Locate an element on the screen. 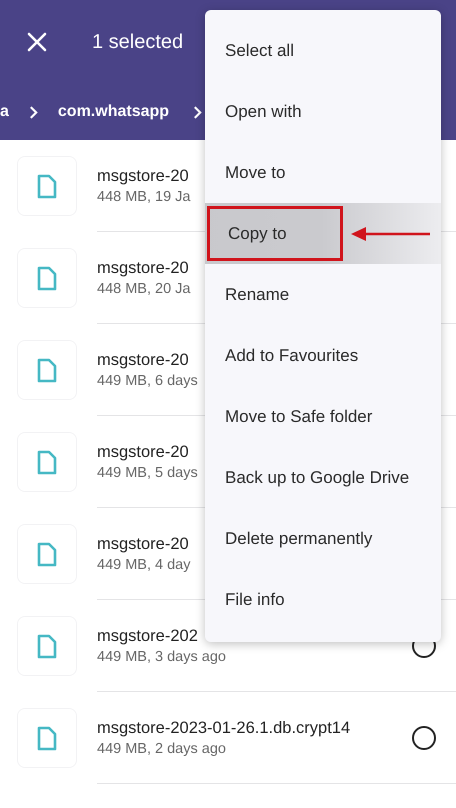 This screenshot has width=456, height=808. menu-item: Select all is located at coordinates (259, 51).